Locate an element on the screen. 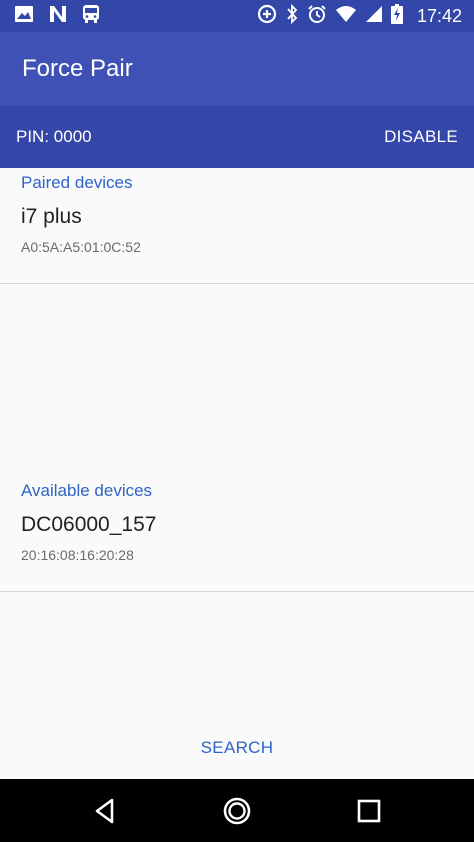  pin-bar: PIN: 0000 DISABLE is located at coordinates (237, 137).